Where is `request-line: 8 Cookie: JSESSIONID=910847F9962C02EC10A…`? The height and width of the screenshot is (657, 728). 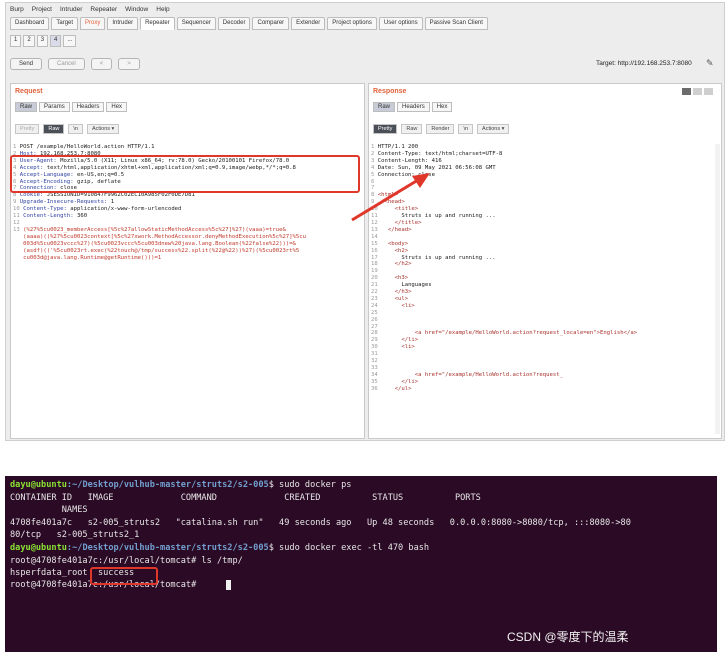 request-line: 8 Cookie: JSESSIONID=910847F9962C02EC10A… is located at coordinates (159, 195).